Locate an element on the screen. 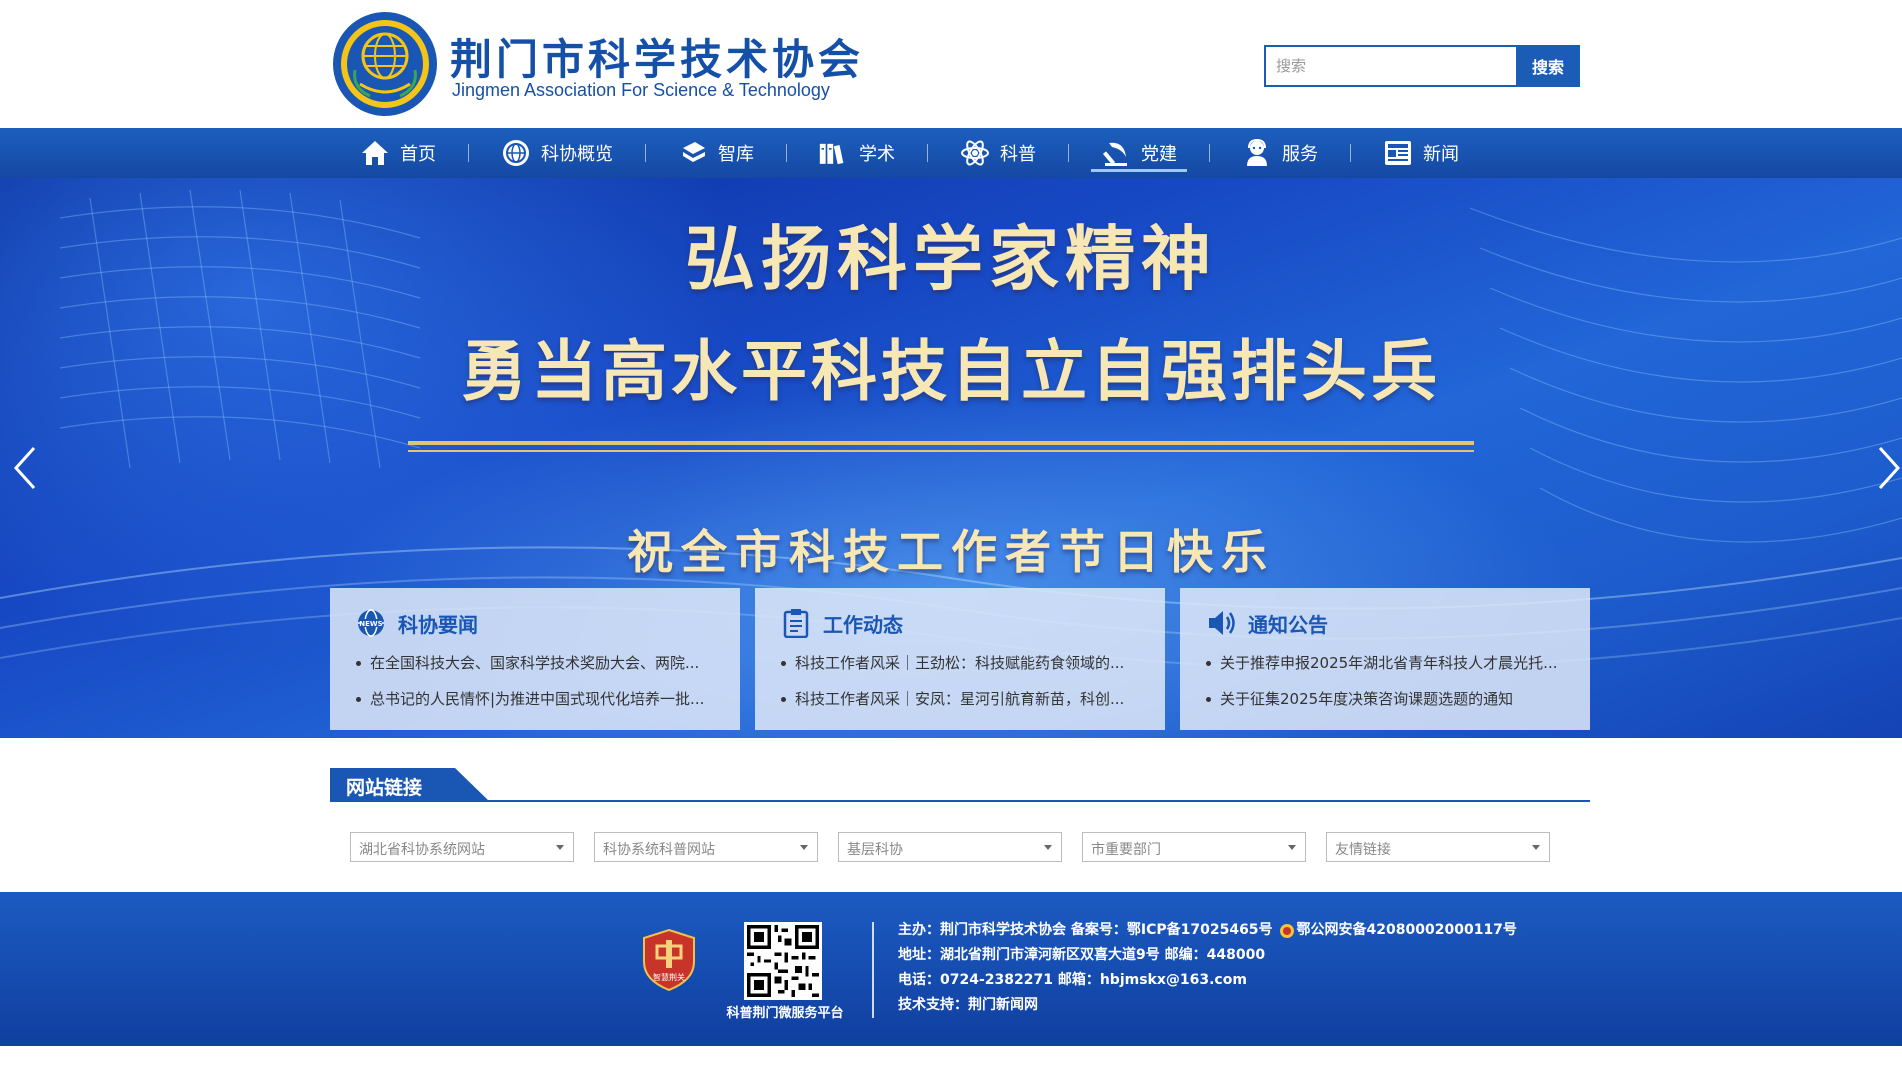 The width and height of the screenshot is (1902, 1080). banner-gold-rule-thin is located at coordinates (941, 451).